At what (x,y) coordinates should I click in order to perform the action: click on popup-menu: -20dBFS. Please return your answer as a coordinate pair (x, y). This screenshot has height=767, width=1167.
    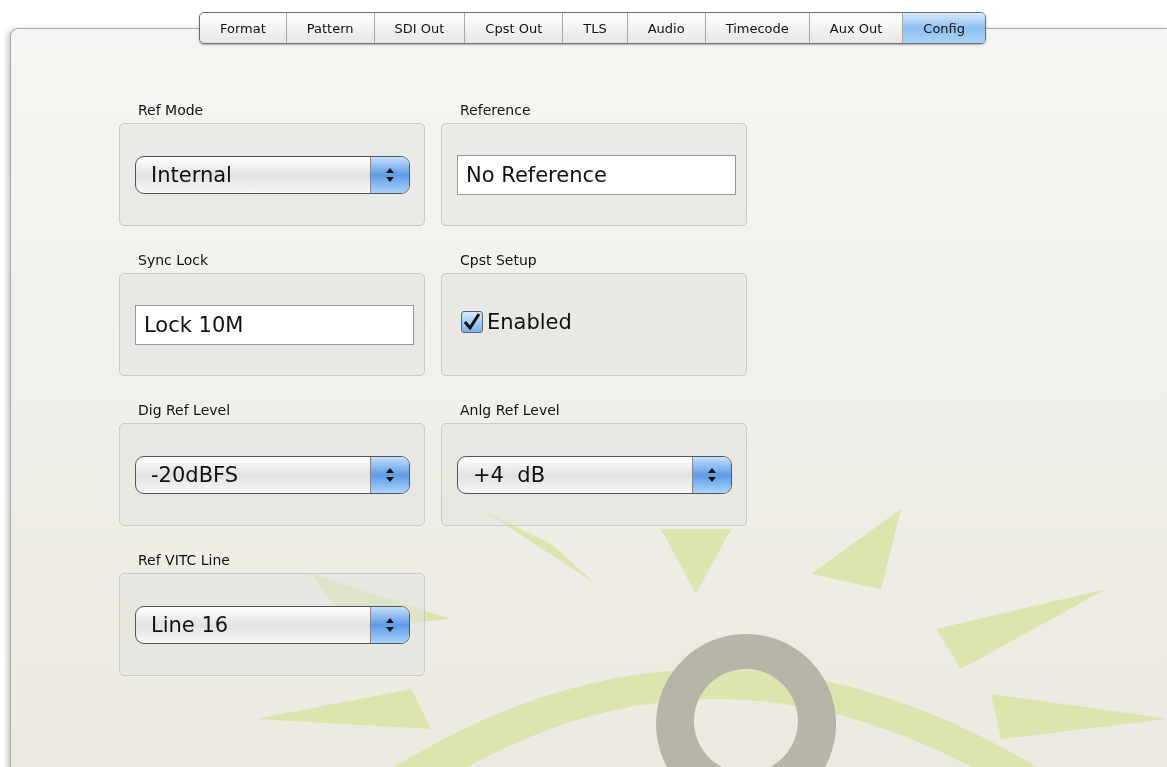
    Looking at the image, I should click on (272, 474).